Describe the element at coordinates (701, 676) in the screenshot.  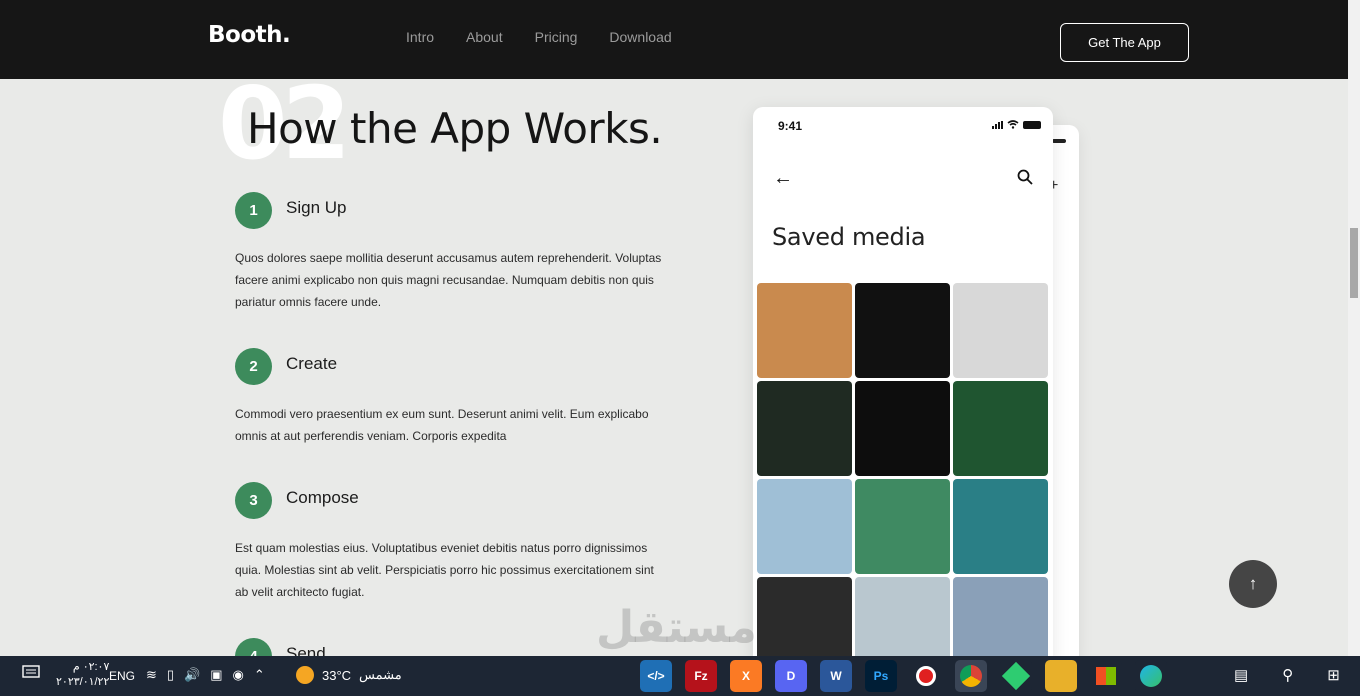
I see `filezilla-icon: Fz` at that location.